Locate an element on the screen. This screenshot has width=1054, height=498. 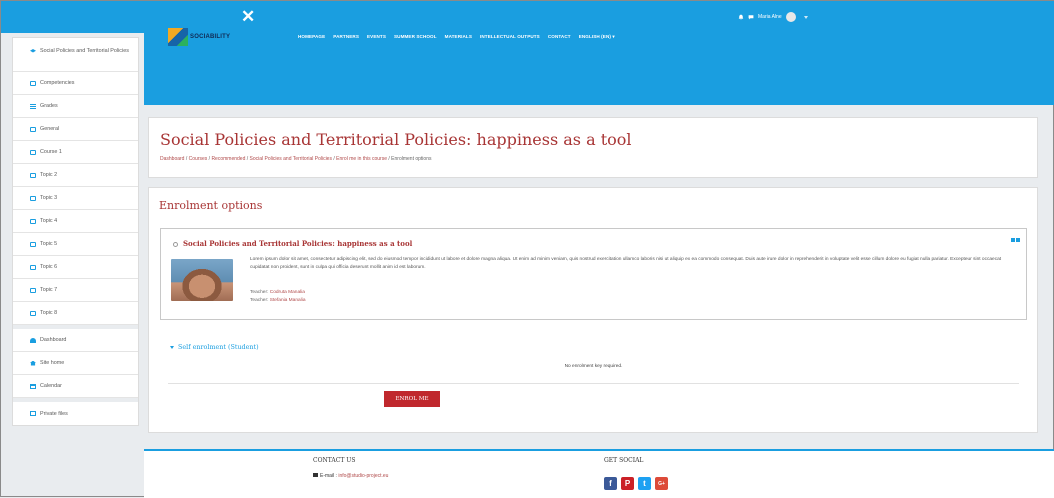
logo-mark-icon is located at coordinates (178, 37).